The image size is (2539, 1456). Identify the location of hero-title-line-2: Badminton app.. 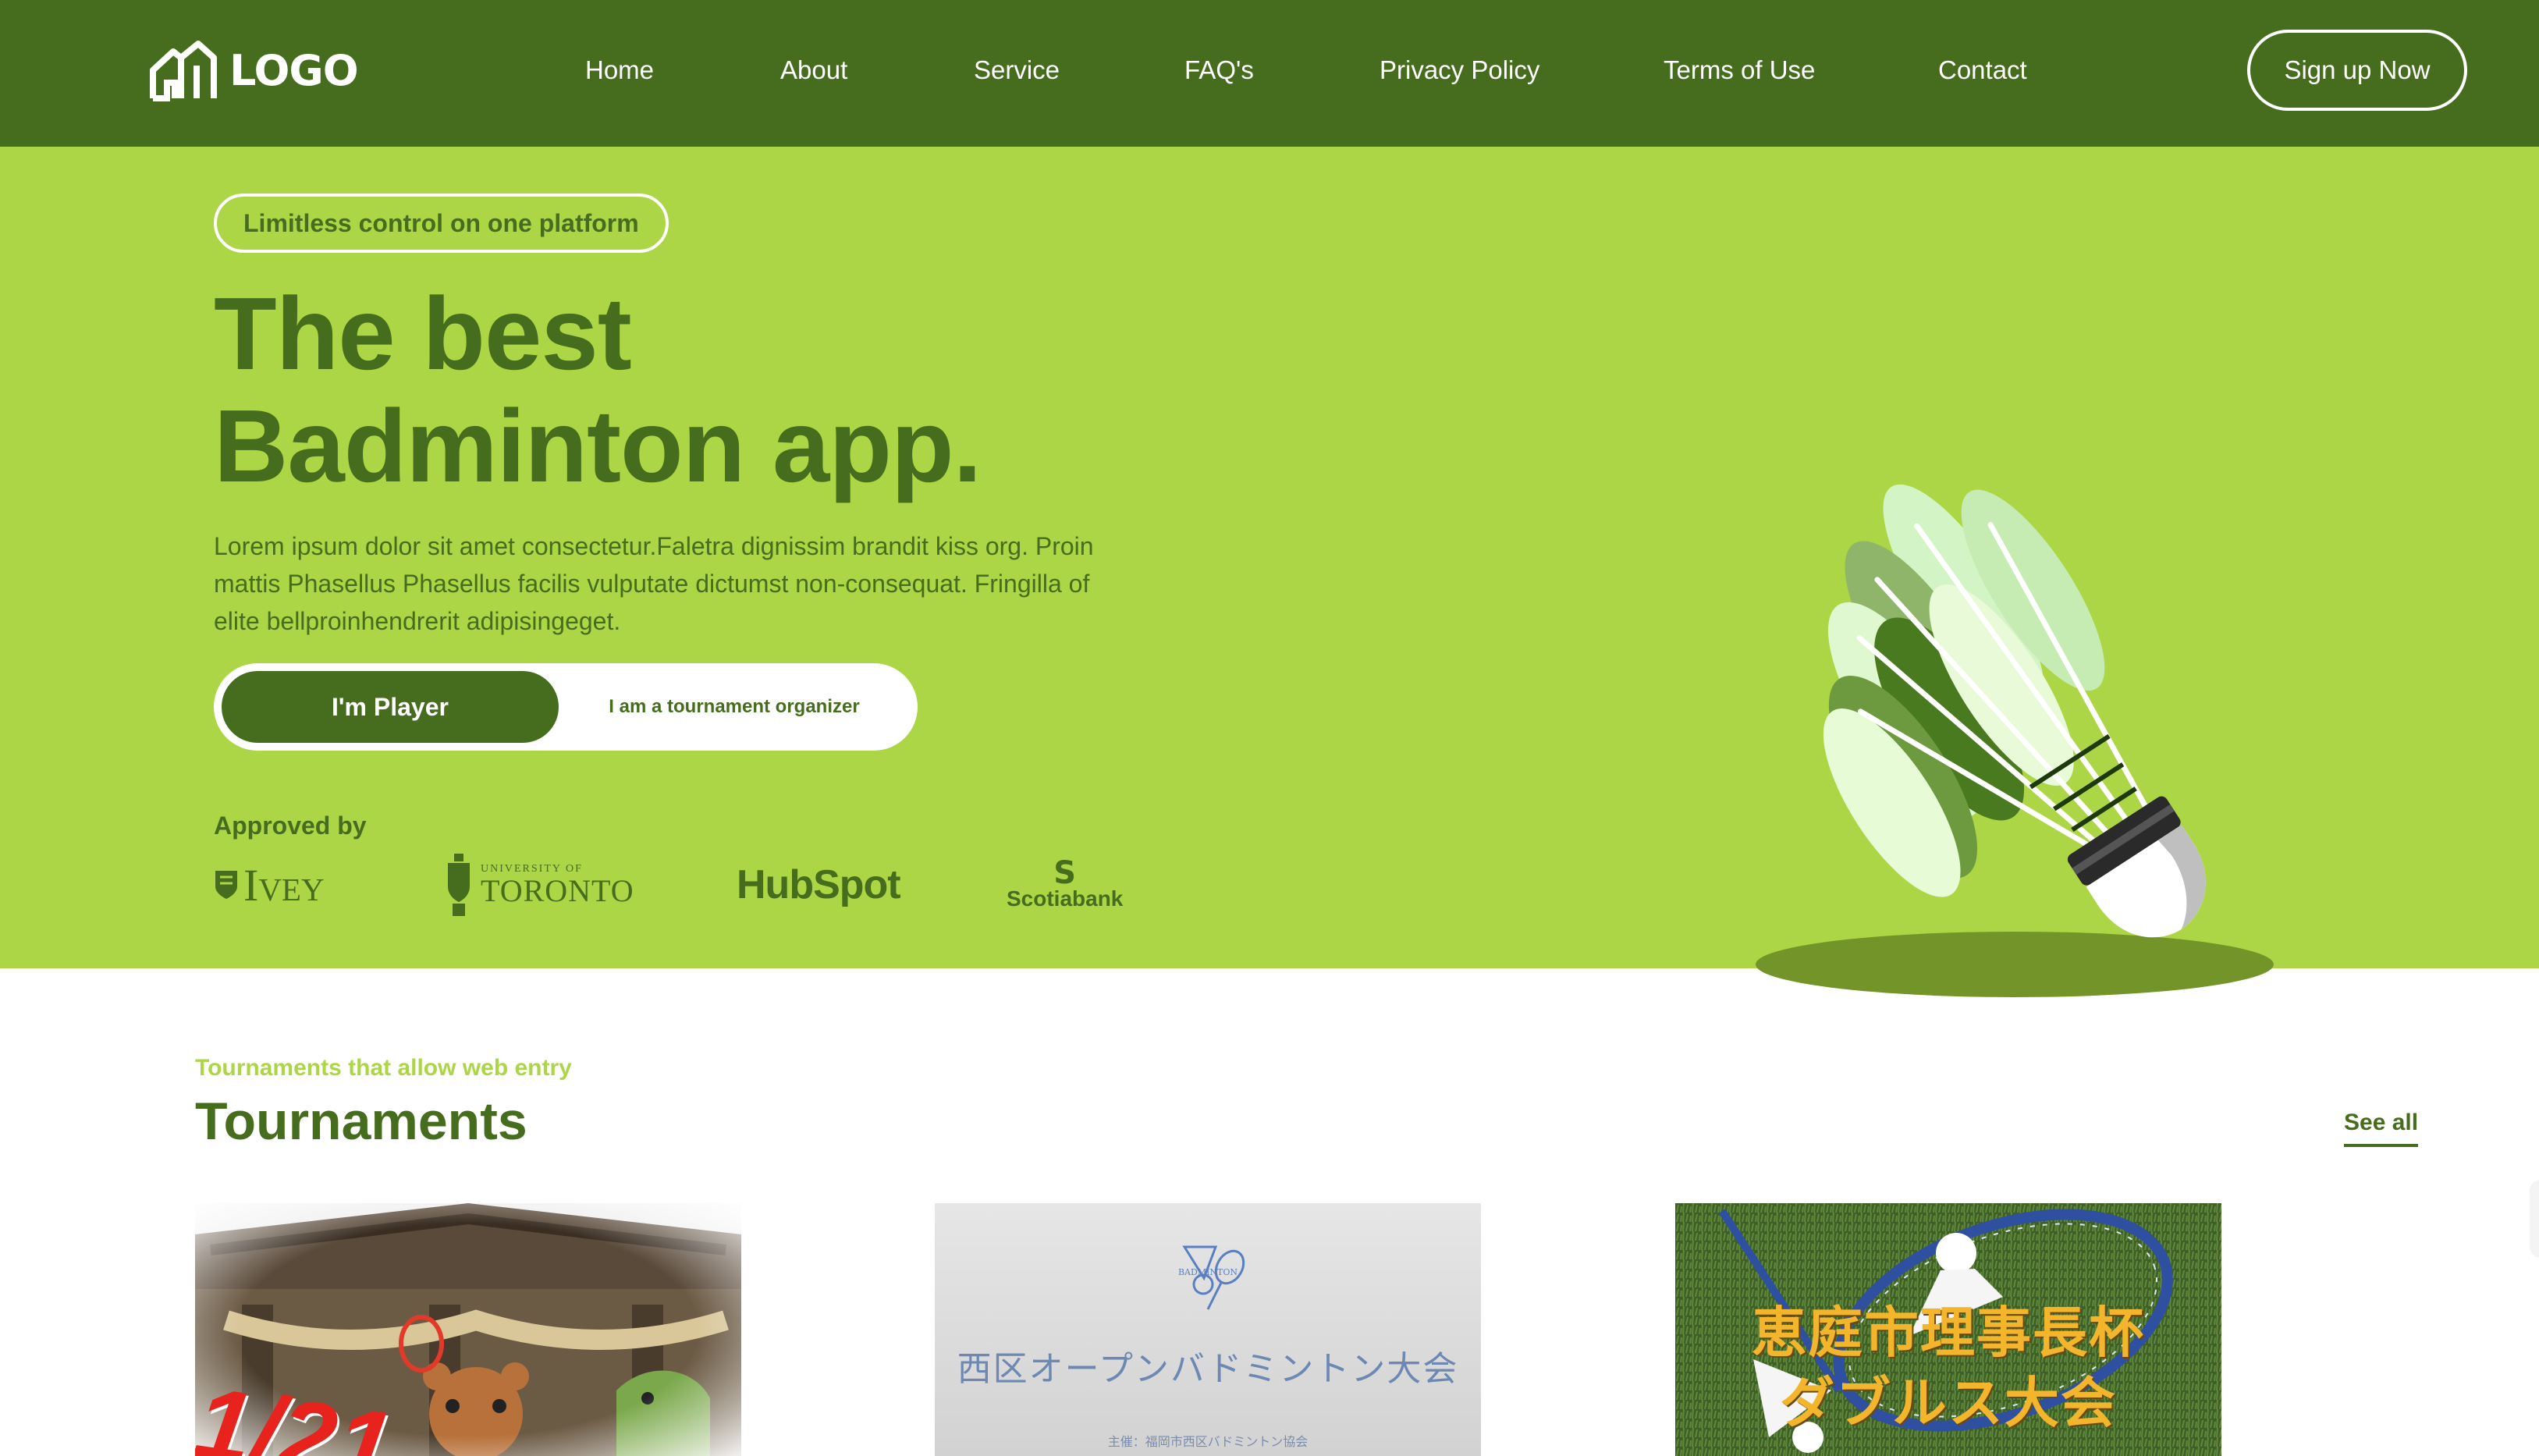
(598, 446).